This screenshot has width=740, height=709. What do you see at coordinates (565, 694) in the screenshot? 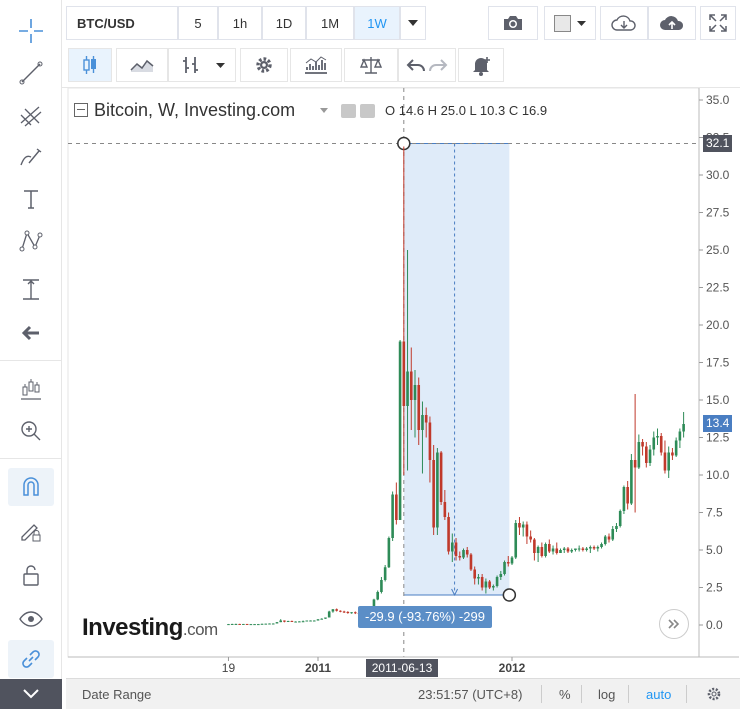
I see `percent-scale-toggle: %` at bounding box center [565, 694].